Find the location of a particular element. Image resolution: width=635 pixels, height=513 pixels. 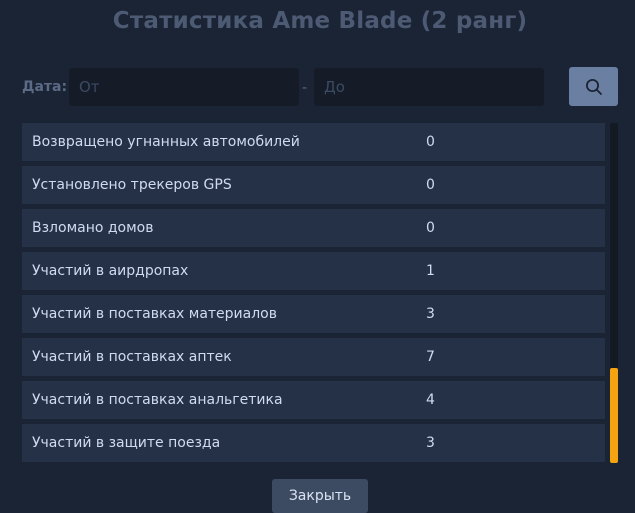

date-to-input is located at coordinates (429, 87).